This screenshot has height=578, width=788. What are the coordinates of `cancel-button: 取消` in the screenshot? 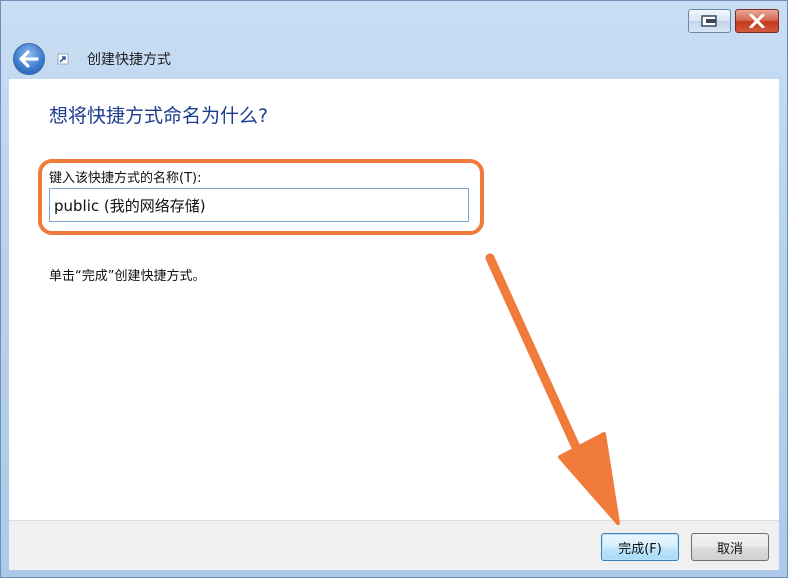 It's located at (730, 547).